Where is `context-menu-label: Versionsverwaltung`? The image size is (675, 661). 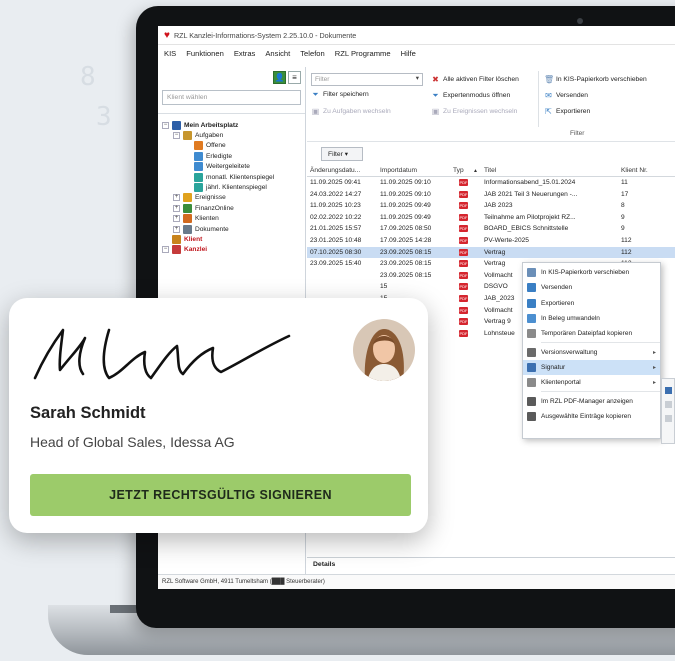 context-menu-label: Versionsverwaltung is located at coordinates (569, 352).